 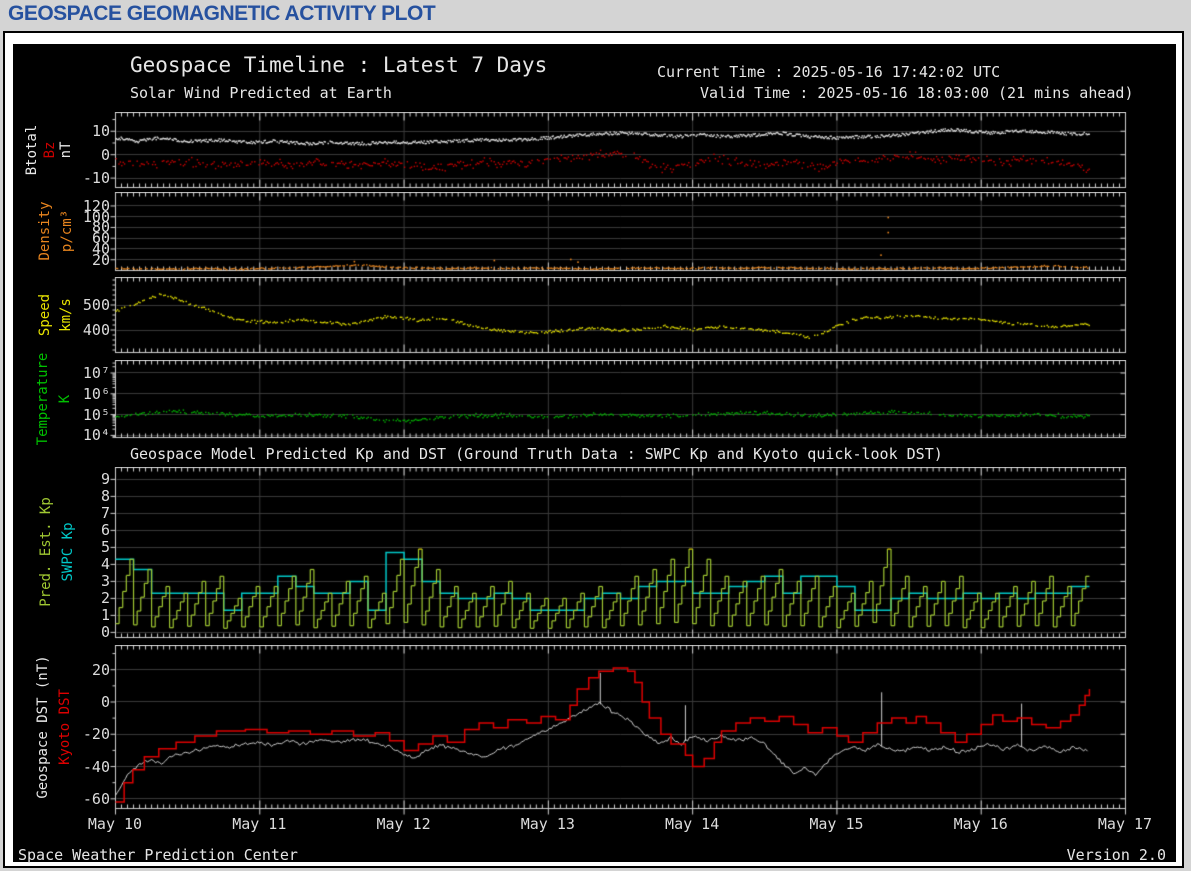 I want to click on axis-label-dst-0: Geospace DST (nT), so click(x=43, y=726).